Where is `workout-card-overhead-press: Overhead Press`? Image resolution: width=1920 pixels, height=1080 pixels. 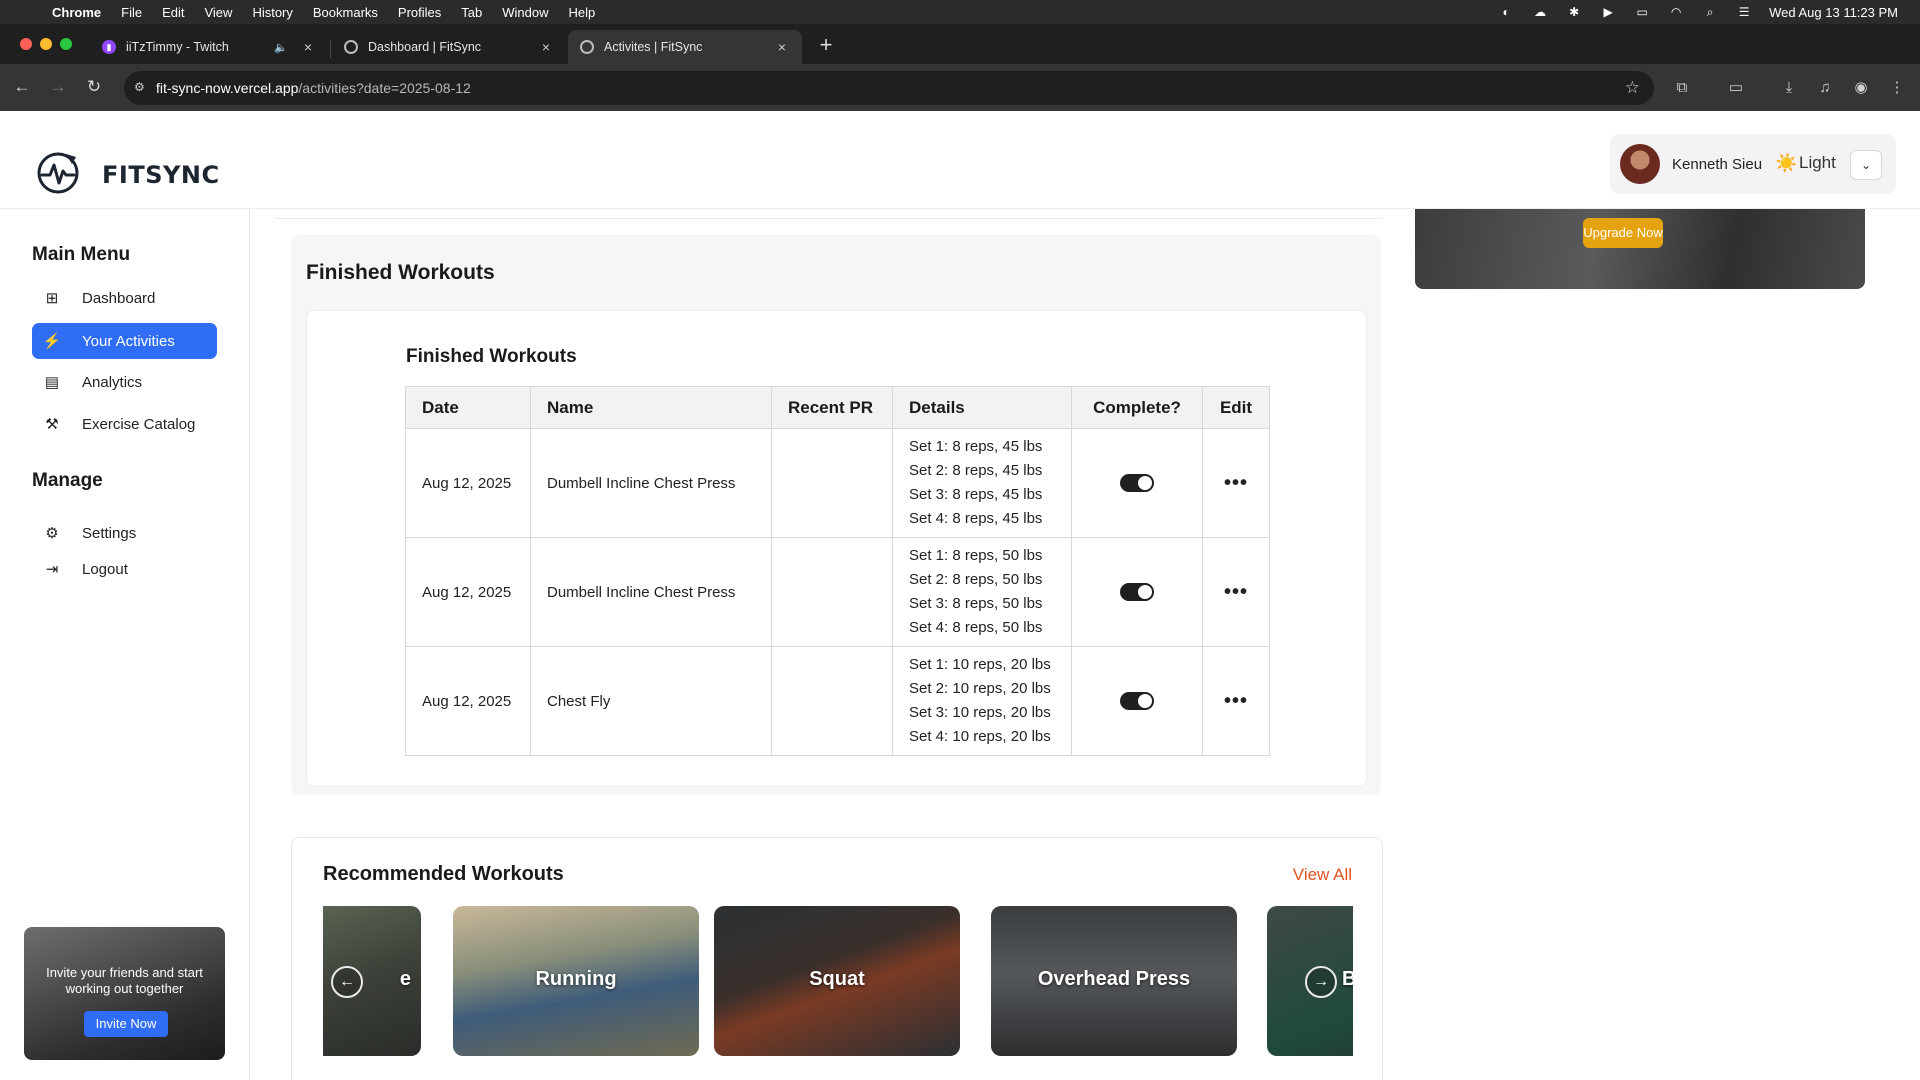
workout-card-overhead-press: Overhead Press is located at coordinates (1114, 981).